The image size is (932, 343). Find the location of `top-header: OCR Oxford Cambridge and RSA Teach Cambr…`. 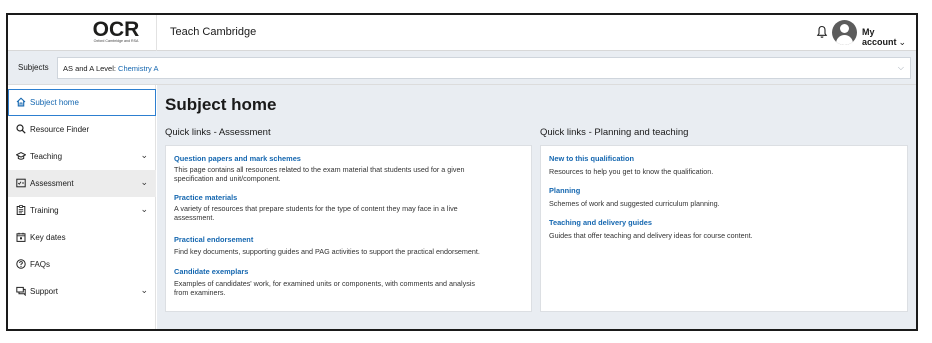

top-header: OCR Oxford Cambridge and RSA Teach Cambr… is located at coordinates (462, 33).